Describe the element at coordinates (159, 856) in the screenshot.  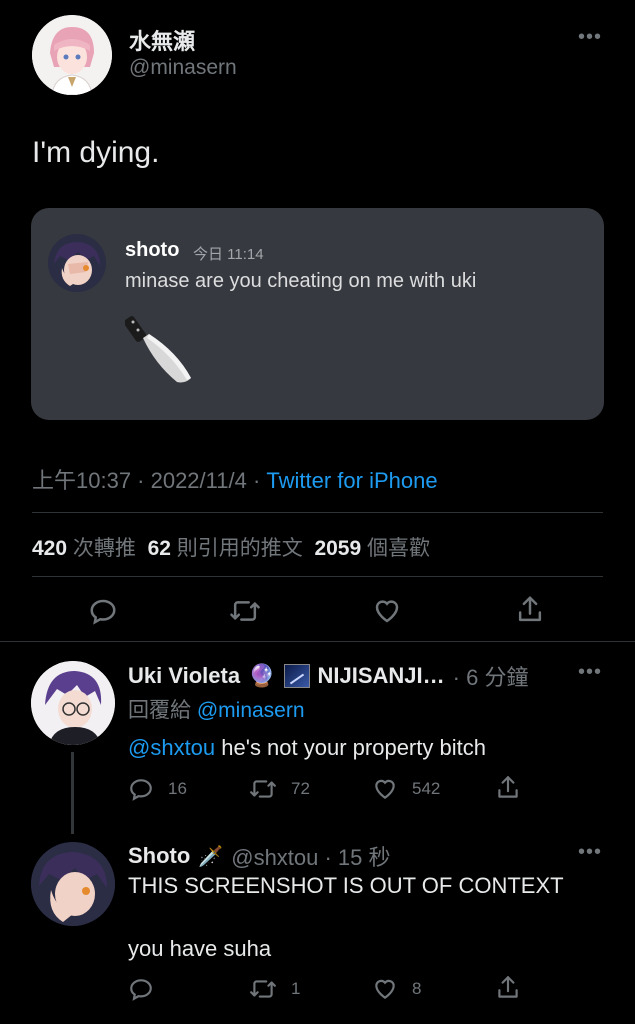
I see `reply-display-name: Shoto` at that location.